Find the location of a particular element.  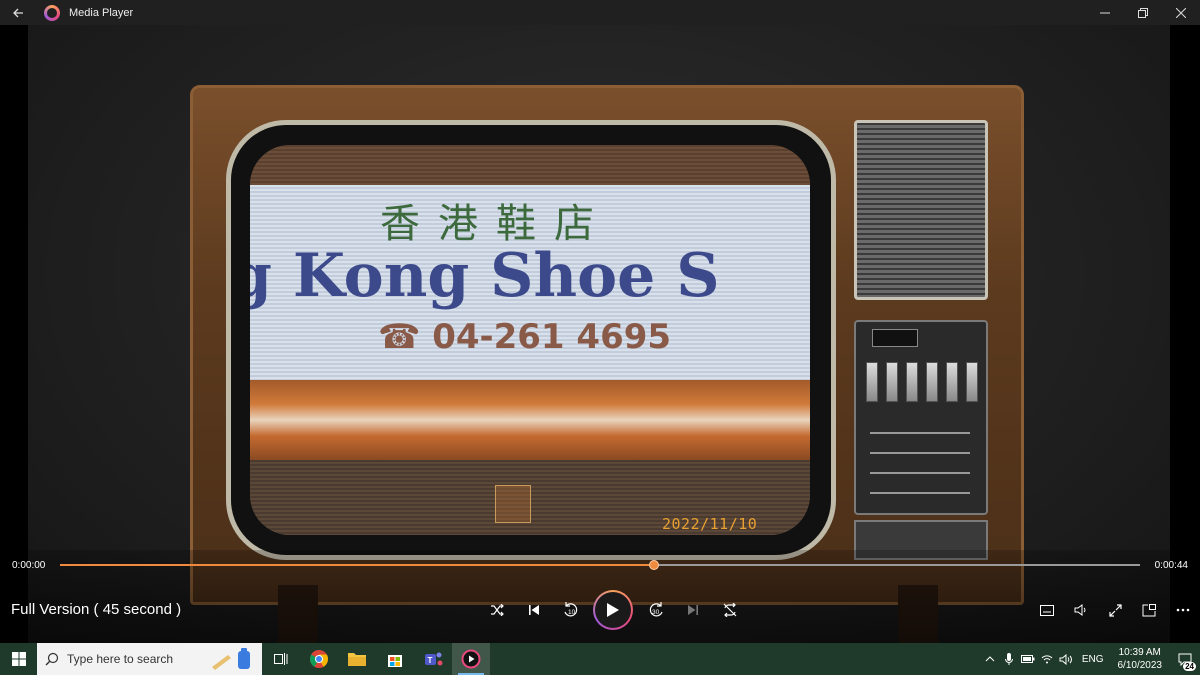

skip-forward-button: 30 is located at coordinates (655, 610).